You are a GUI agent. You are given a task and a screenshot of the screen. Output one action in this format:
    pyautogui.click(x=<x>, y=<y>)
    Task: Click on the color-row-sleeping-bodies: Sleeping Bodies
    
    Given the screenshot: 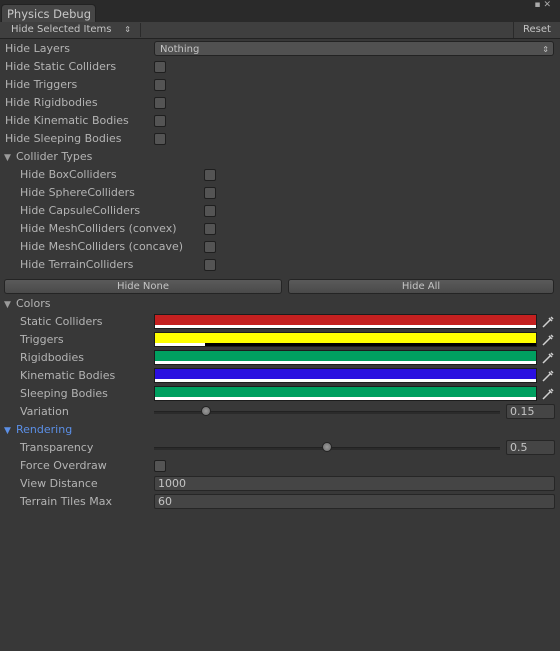 What is the action you would take?
    pyautogui.click(x=280, y=394)
    